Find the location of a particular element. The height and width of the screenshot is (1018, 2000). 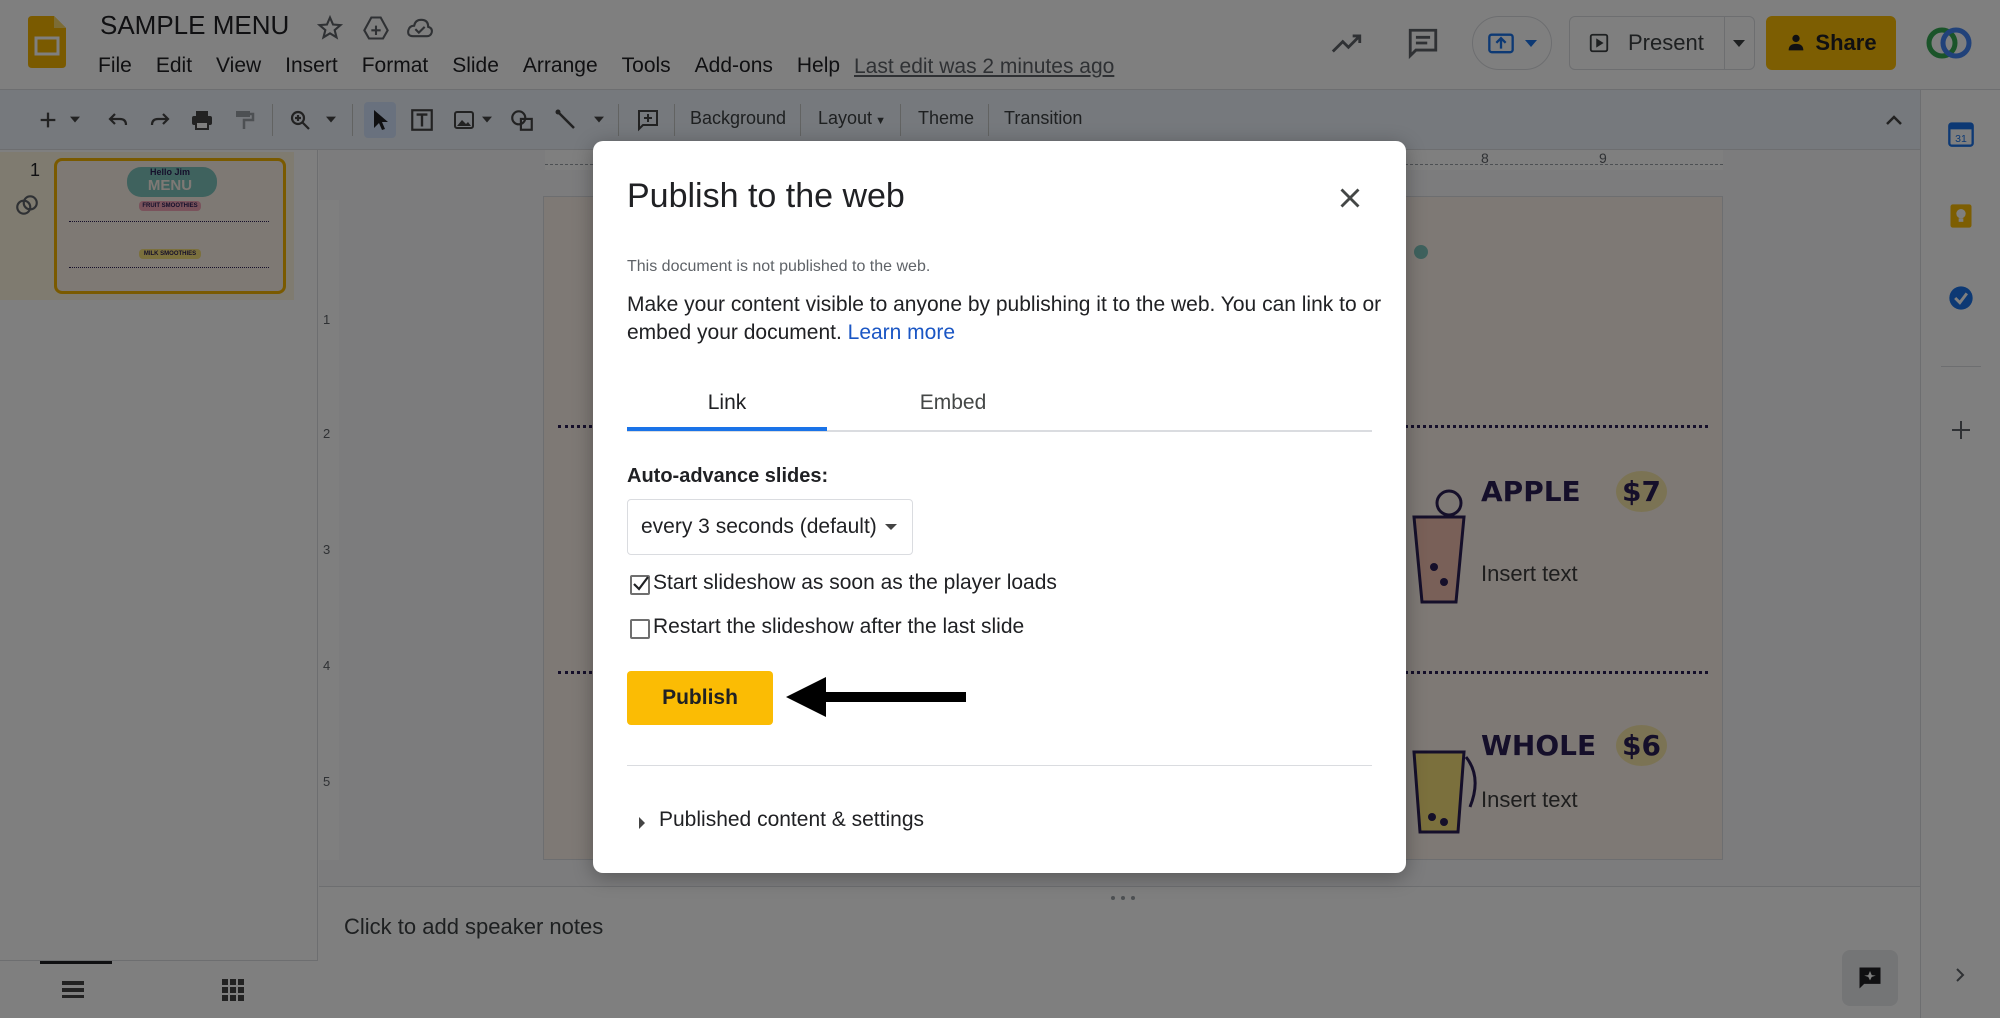

published-settings-toggle: Published content & settings is located at coordinates (791, 820).